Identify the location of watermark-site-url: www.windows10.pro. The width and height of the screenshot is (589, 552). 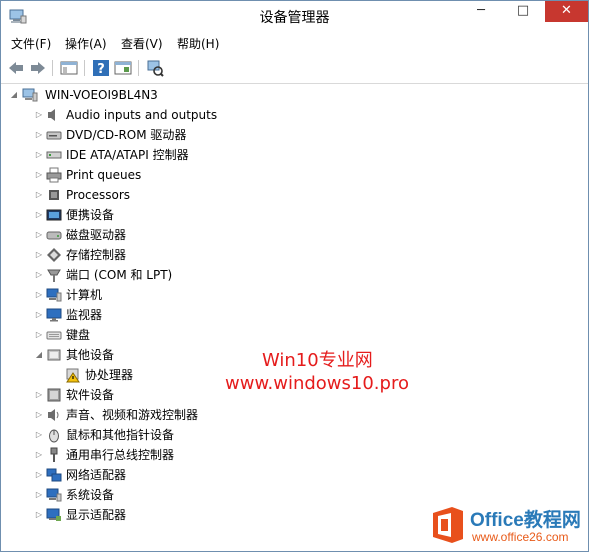
(317, 383).